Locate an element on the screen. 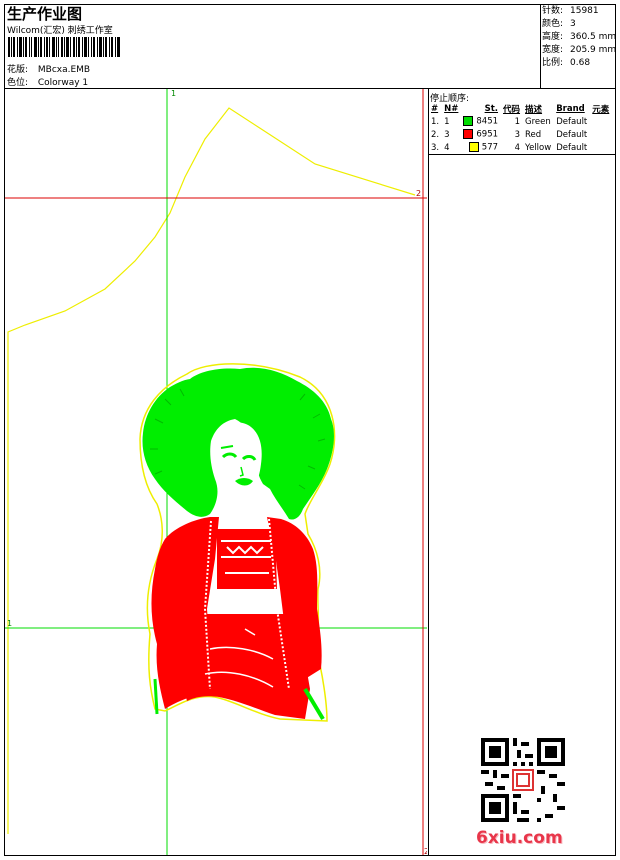  row-needle: 3 is located at coordinates (447, 134).